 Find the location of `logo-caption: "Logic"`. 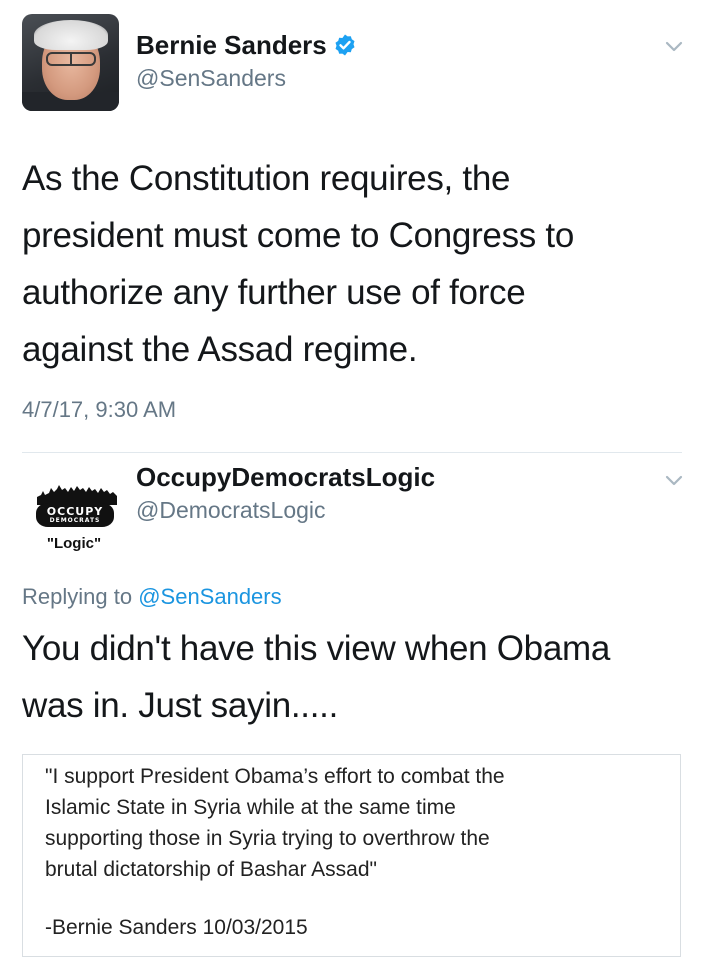

logo-caption: "Logic" is located at coordinates (74, 543).